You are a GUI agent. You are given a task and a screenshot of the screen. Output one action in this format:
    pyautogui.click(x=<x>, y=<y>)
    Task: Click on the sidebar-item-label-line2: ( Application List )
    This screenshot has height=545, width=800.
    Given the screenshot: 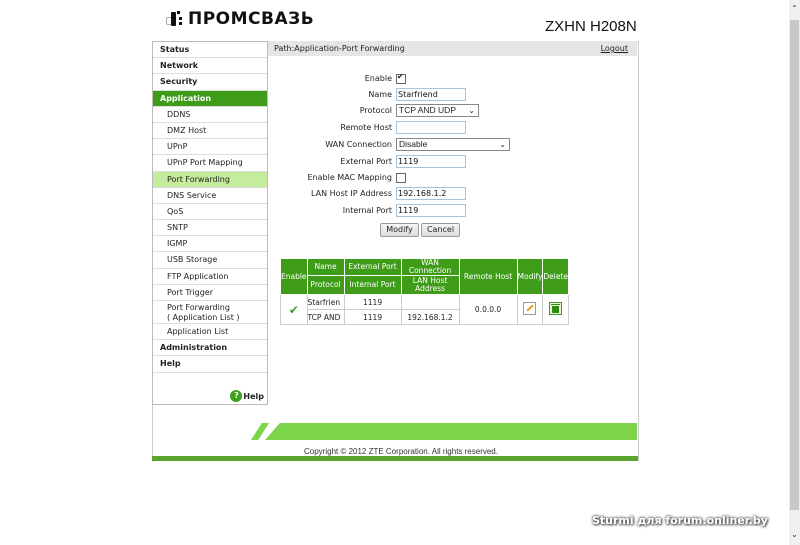 What is the action you would take?
    pyautogui.click(x=203, y=317)
    